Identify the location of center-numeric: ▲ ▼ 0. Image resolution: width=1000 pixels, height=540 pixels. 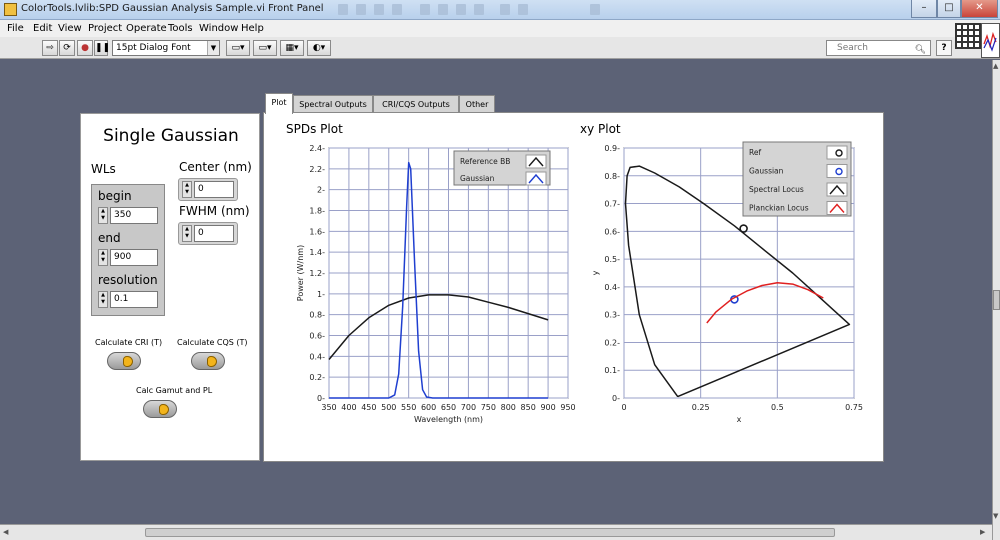
(209, 189).